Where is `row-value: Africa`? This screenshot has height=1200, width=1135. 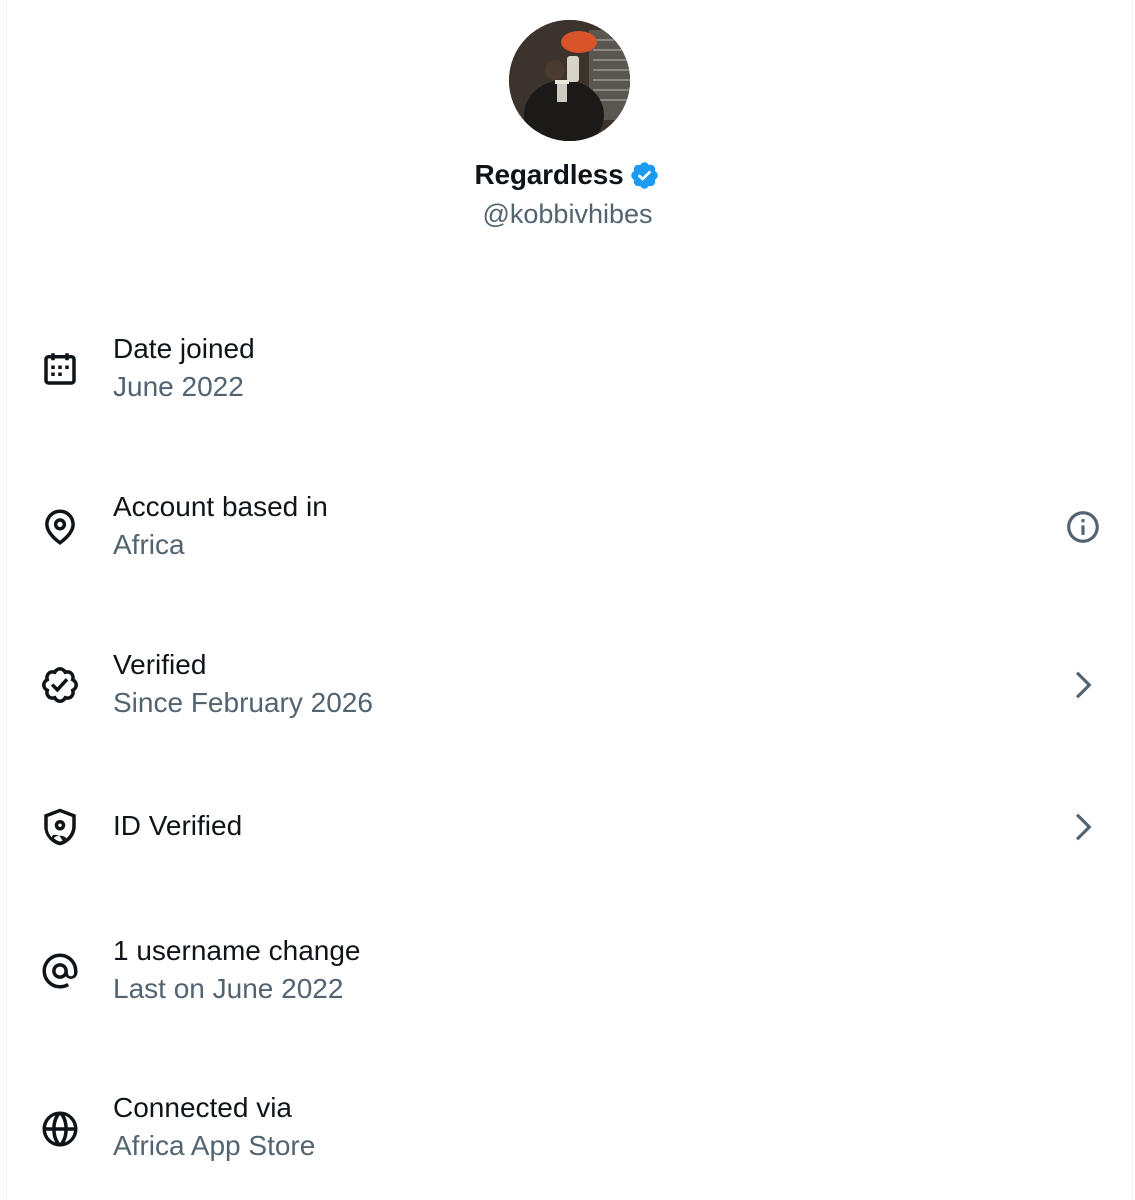 row-value: Africa is located at coordinates (149, 544).